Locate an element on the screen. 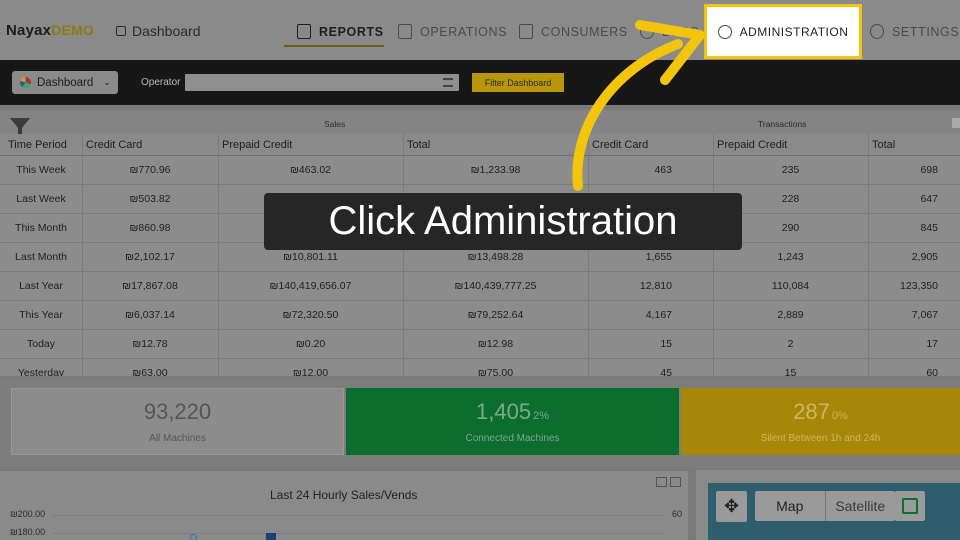 The width and height of the screenshot is (960, 540). connected-machines-card: 1,405 2% Connected Machines is located at coordinates (512, 421).